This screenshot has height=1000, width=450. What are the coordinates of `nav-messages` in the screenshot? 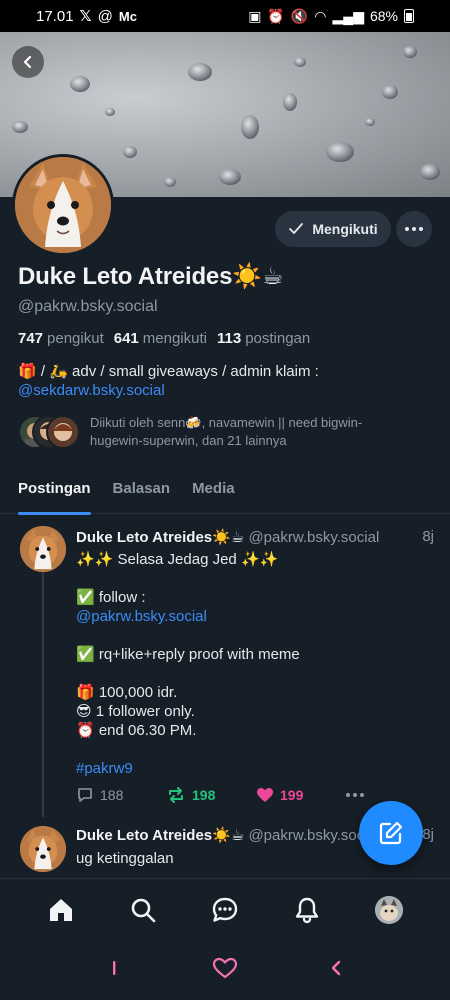 It's located at (225, 910).